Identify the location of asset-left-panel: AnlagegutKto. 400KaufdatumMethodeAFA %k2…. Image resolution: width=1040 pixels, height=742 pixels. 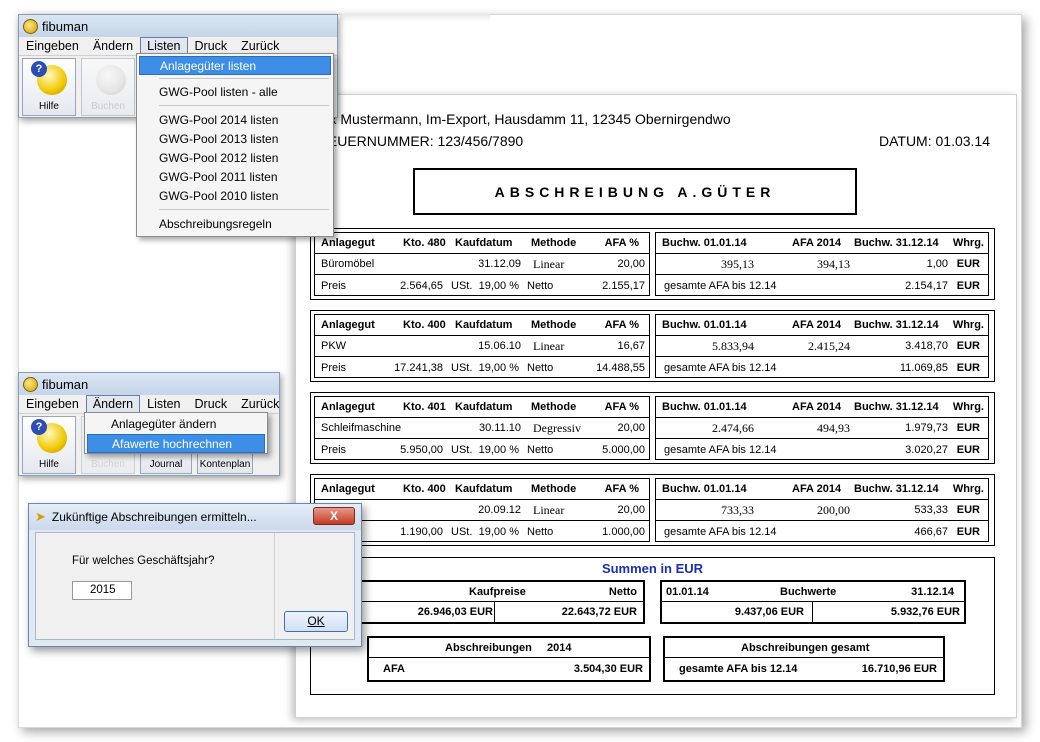
(482, 510).